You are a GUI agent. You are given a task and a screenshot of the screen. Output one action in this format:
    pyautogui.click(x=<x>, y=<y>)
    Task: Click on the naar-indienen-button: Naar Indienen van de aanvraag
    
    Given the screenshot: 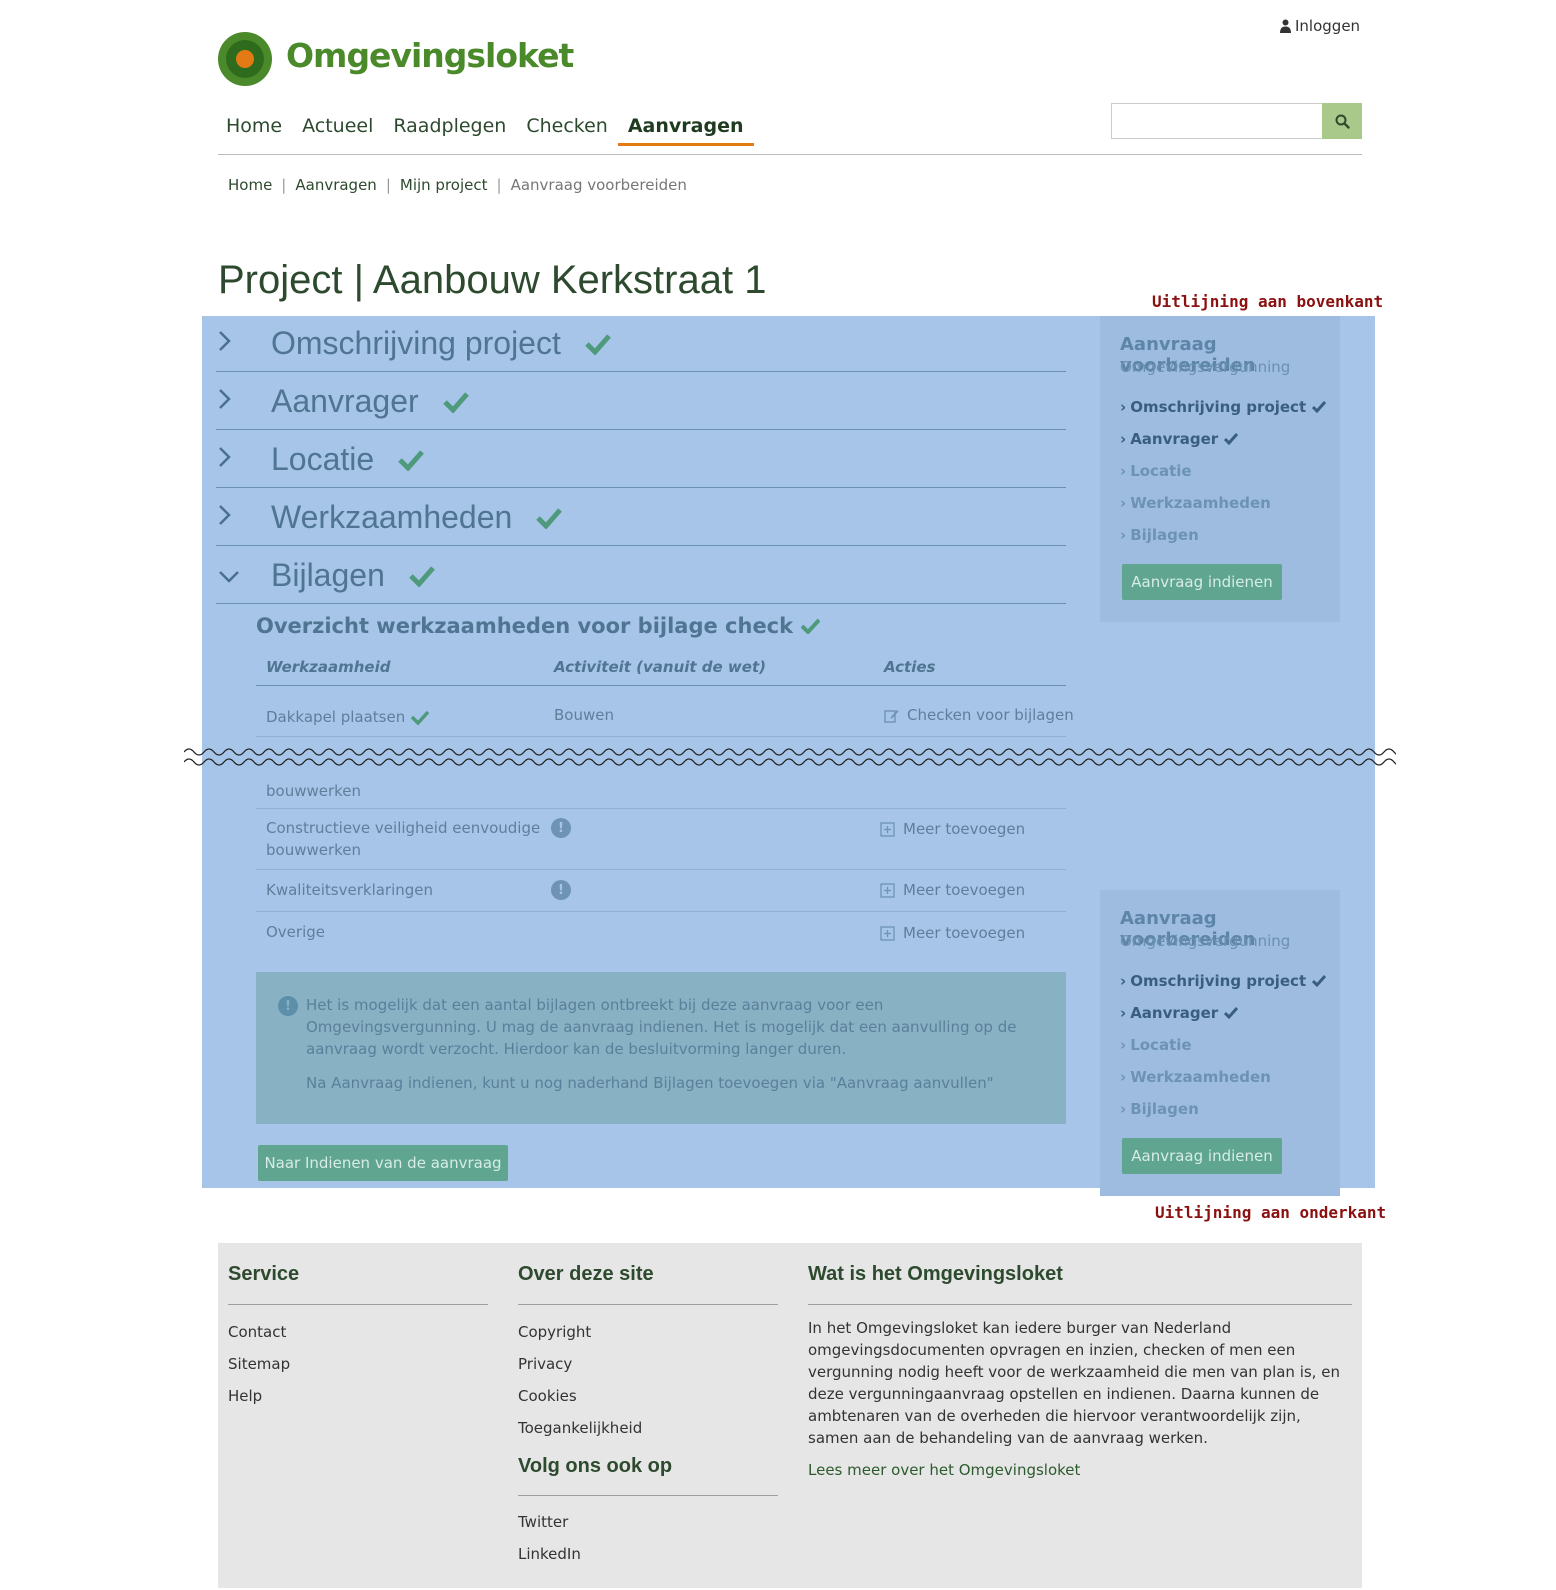 What is the action you would take?
    pyautogui.click(x=383, y=1163)
    